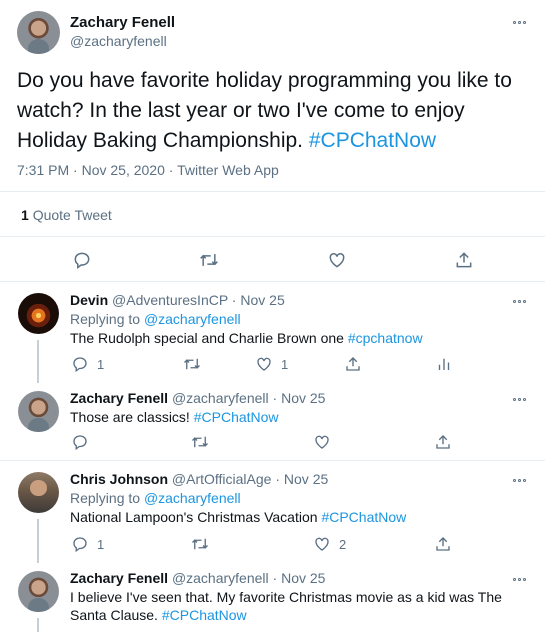 This screenshot has width=545, height=632. I want to click on tweet-date: Nov 25, 2020, so click(123, 170).